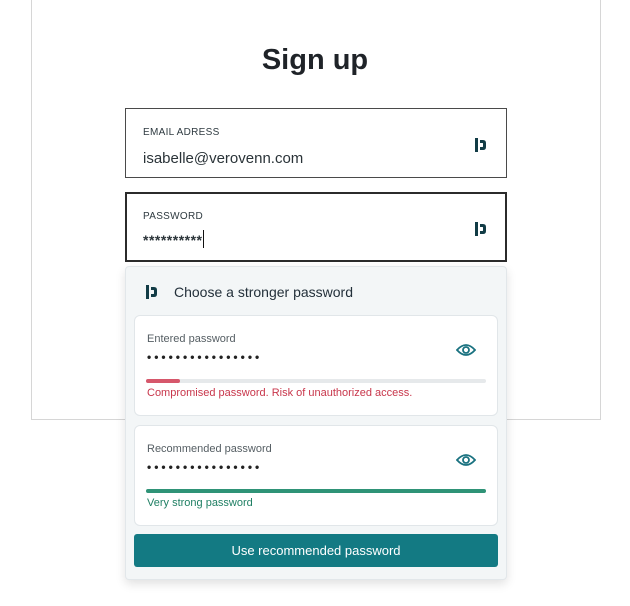 The width and height of the screenshot is (630, 606). I want to click on password-field-value: **********, so click(174, 239).